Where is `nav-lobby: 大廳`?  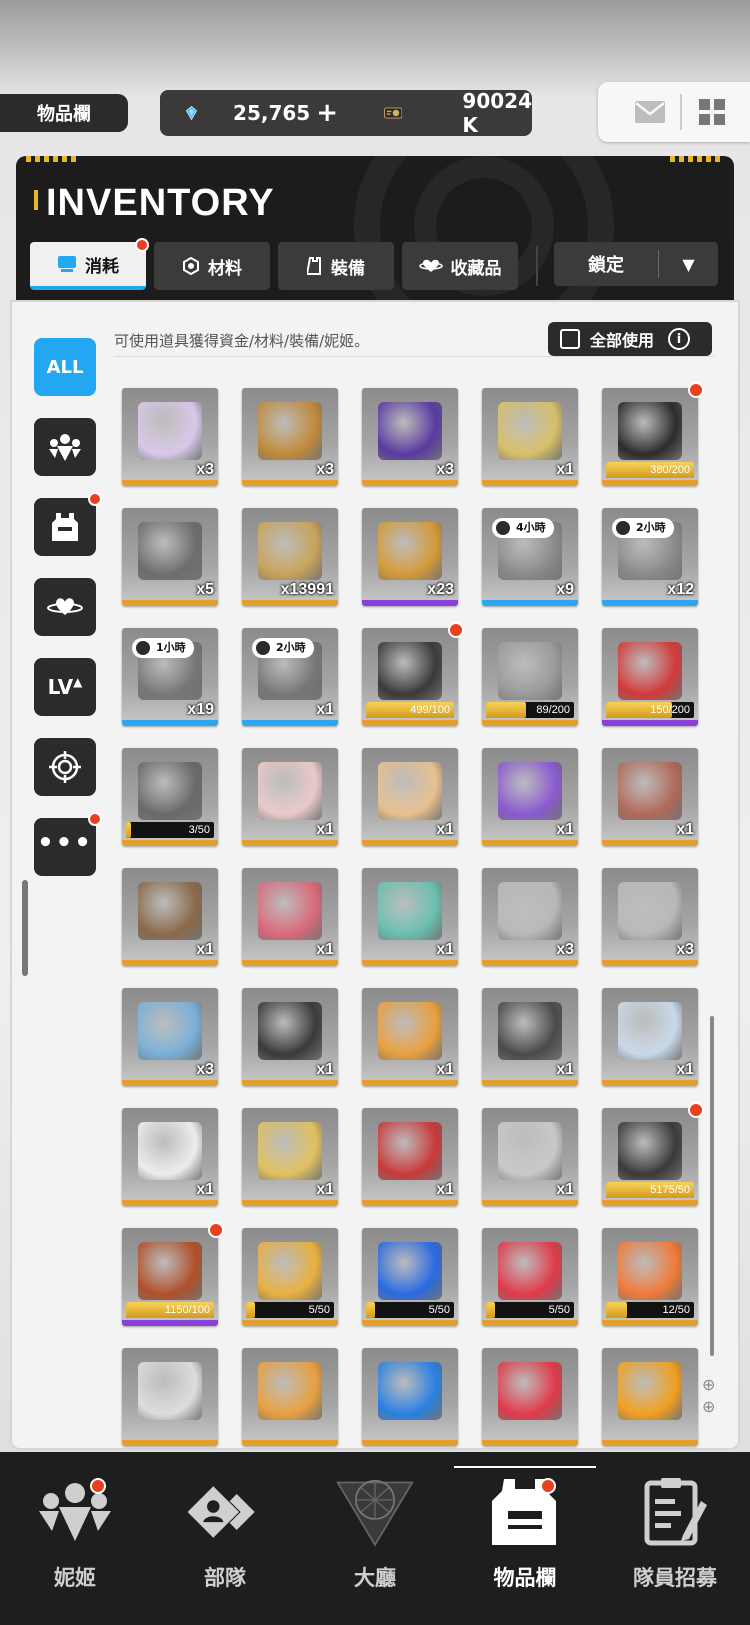
nav-lobby: 大廳 is located at coordinates (375, 1538).